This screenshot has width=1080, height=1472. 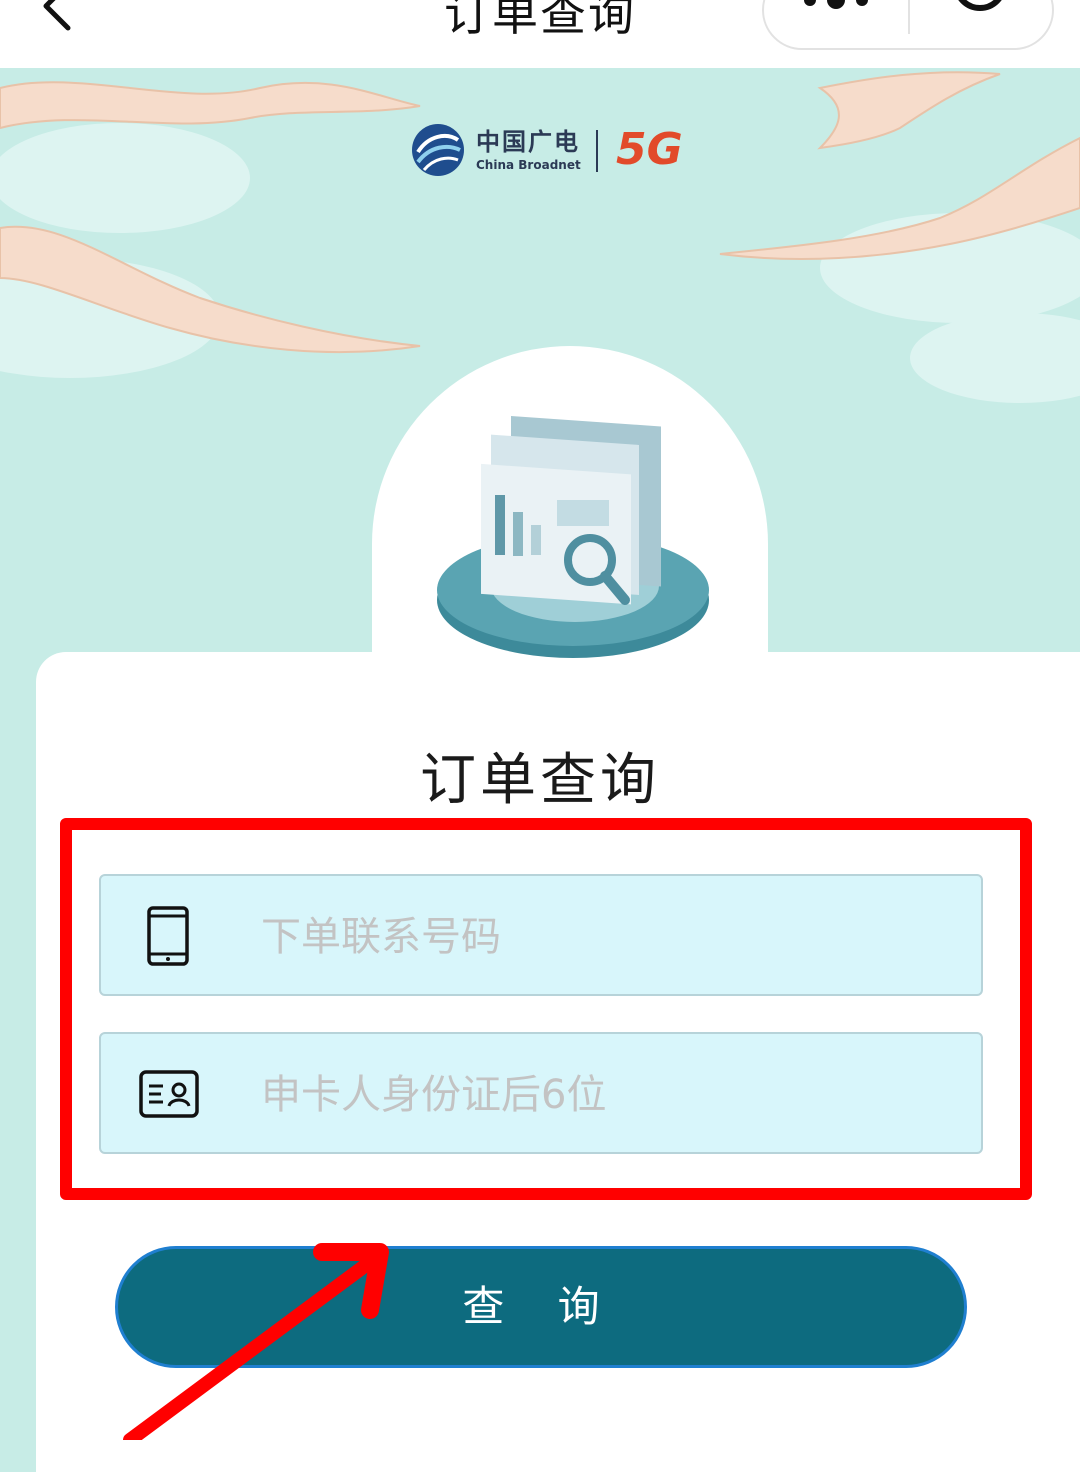 I want to click on 5g-badge: 5G, so click(x=649, y=149).